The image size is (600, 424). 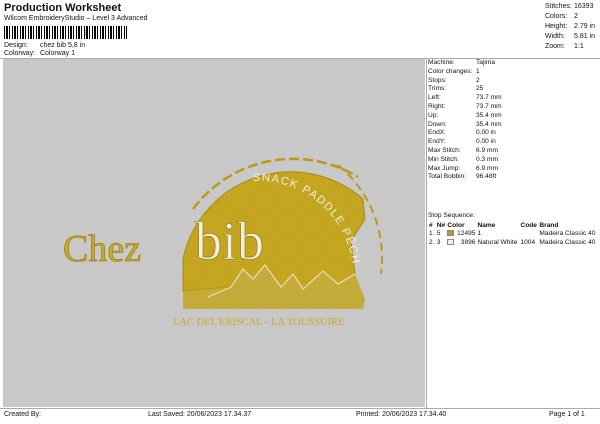 I want to click on logo-chez: Chez, so click(x=102, y=249).